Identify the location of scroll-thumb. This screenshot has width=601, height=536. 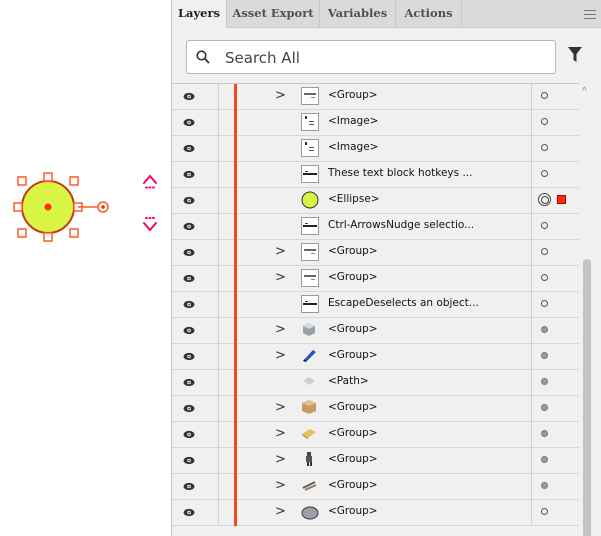
(587, 397).